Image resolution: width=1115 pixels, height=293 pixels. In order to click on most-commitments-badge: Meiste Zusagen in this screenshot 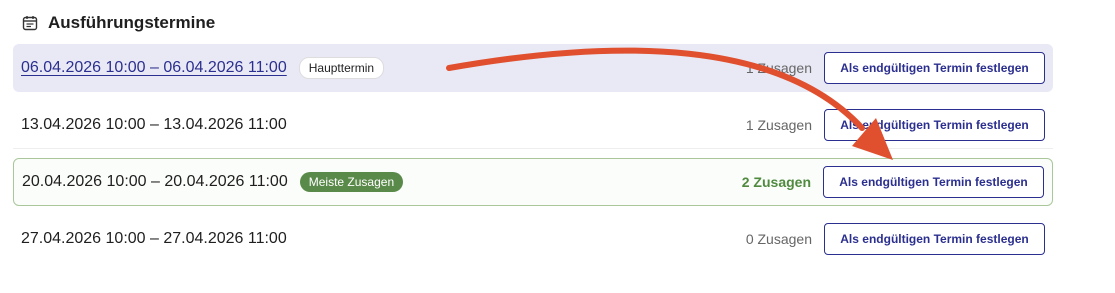, I will do `click(351, 182)`.